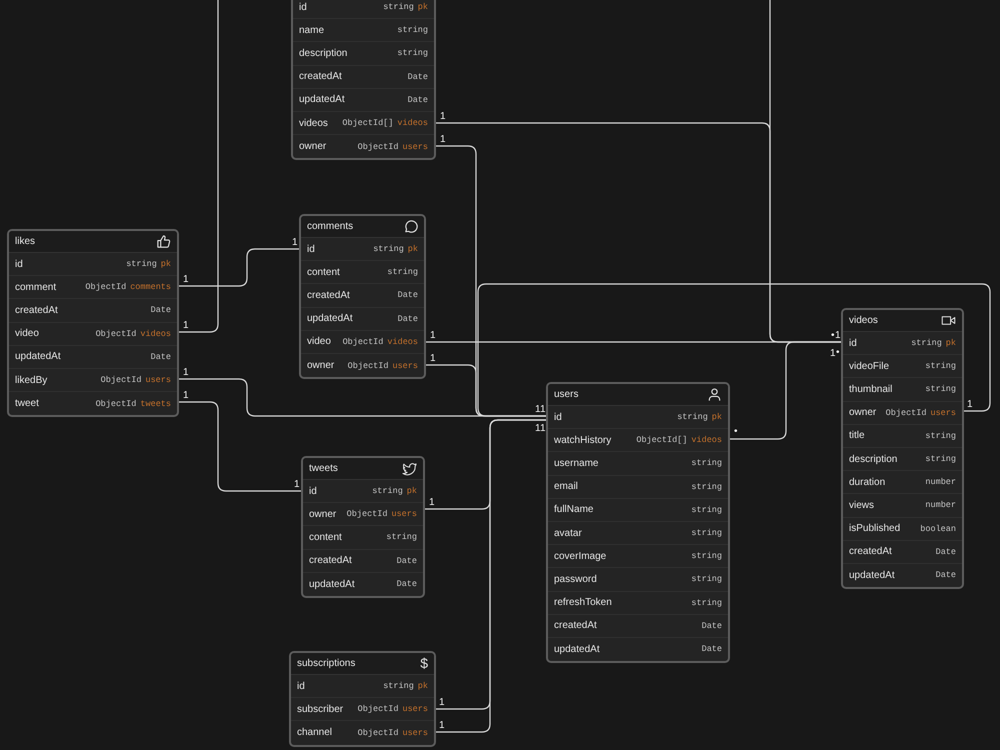 This screenshot has width=1000, height=750. I want to click on field-name: email, so click(566, 486).